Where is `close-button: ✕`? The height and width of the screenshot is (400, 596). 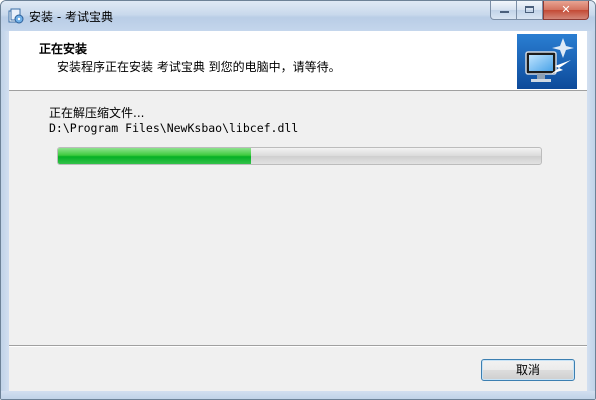
close-button: ✕ is located at coordinates (566, 10).